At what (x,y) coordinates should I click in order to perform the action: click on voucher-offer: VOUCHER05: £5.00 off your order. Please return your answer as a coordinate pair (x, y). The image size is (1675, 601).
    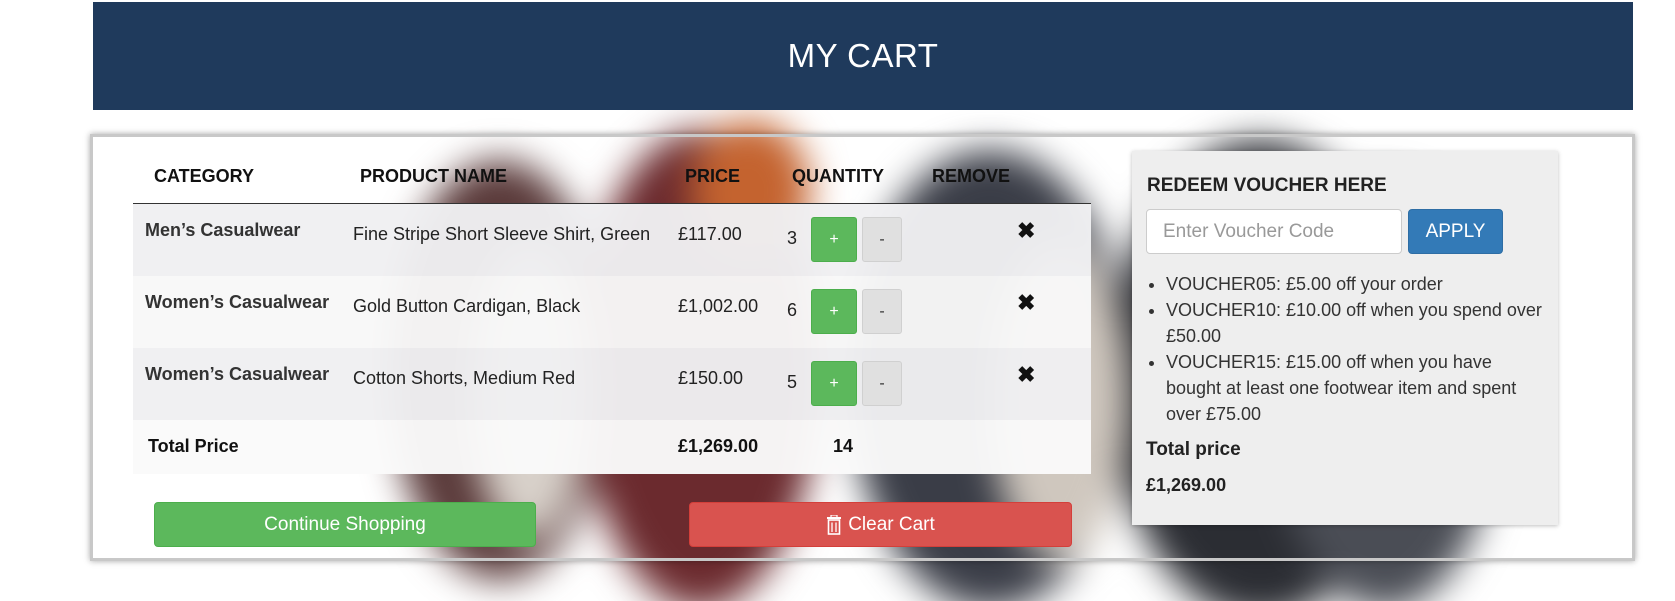
    Looking at the image, I should click on (1355, 284).